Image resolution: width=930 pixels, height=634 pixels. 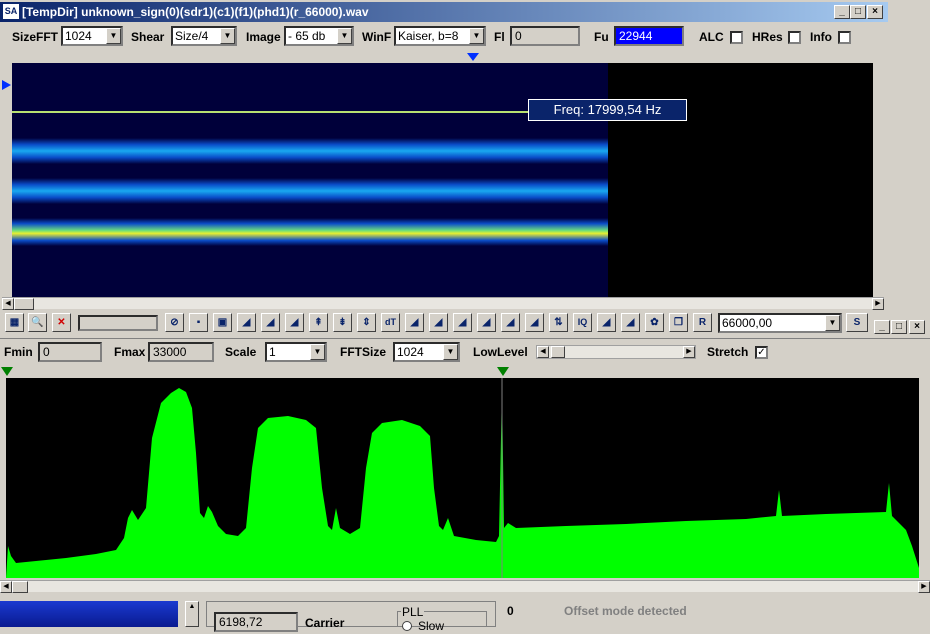 What do you see at coordinates (296, 352) in the screenshot?
I see `scale-select: 1 ▼` at bounding box center [296, 352].